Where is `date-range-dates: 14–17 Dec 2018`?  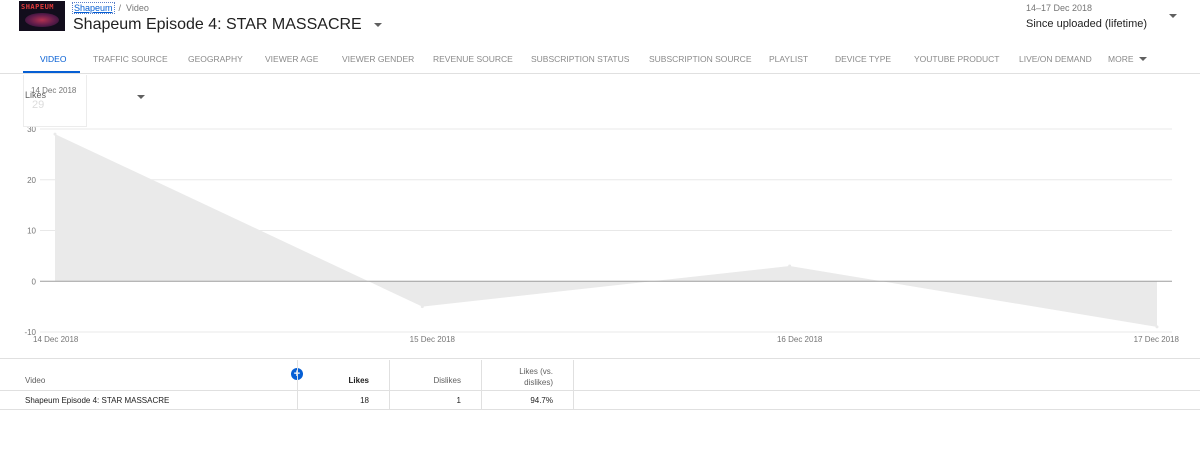 date-range-dates: 14–17 Dec 2018 is located at coordinates (1059, 8).